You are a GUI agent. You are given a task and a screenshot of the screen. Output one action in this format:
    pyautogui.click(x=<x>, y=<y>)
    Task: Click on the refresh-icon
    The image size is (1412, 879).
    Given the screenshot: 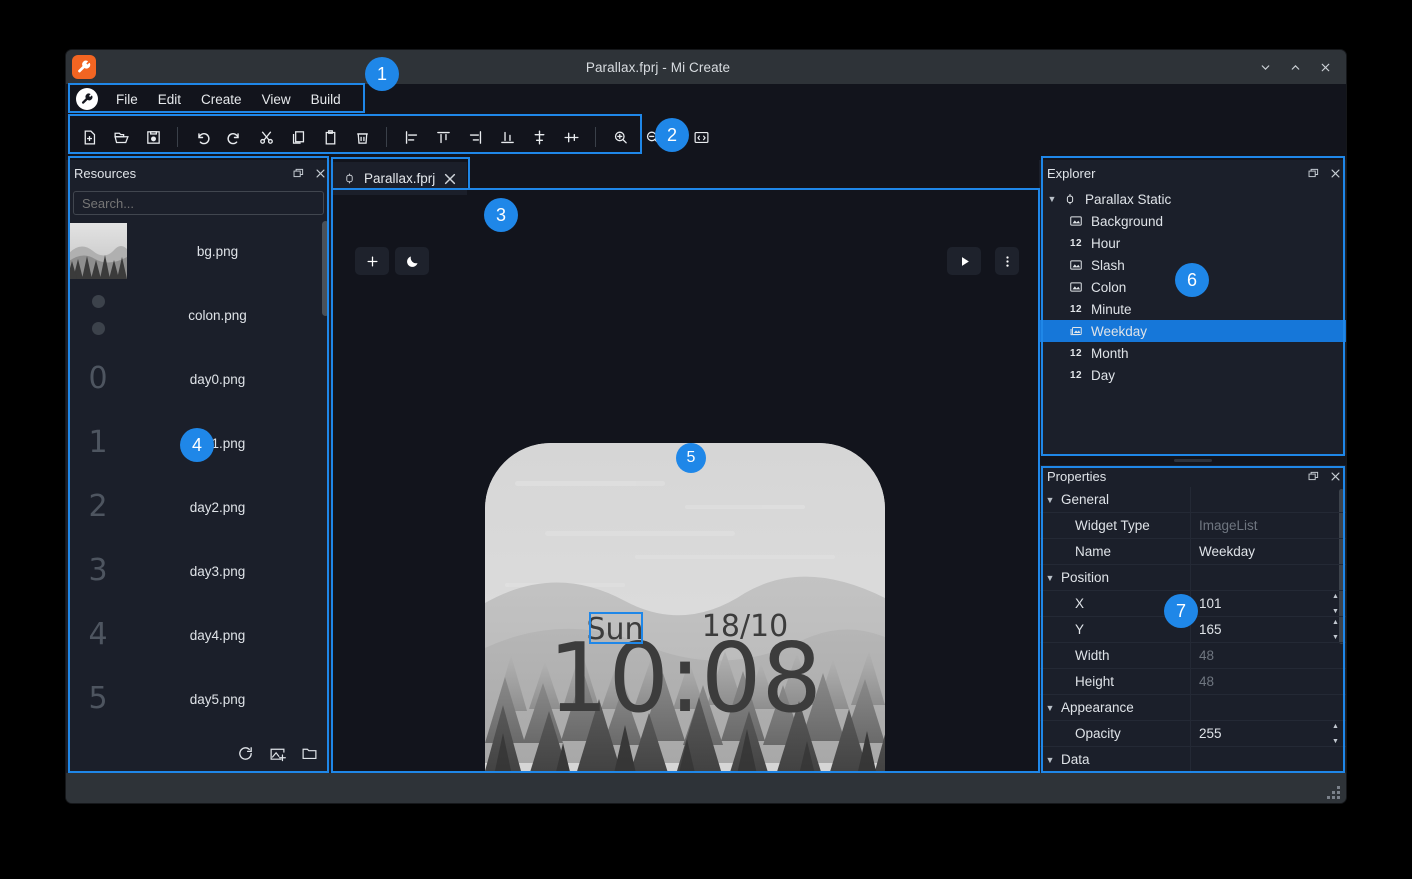 What is the action you would take?
    pyautogui.click(x=245, y=753)
    